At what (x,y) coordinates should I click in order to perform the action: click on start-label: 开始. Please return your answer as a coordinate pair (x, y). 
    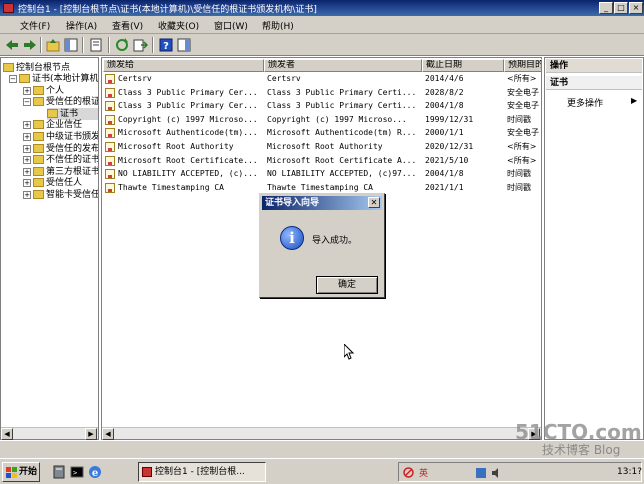
    Looking at the image, I should click on (28, 472).